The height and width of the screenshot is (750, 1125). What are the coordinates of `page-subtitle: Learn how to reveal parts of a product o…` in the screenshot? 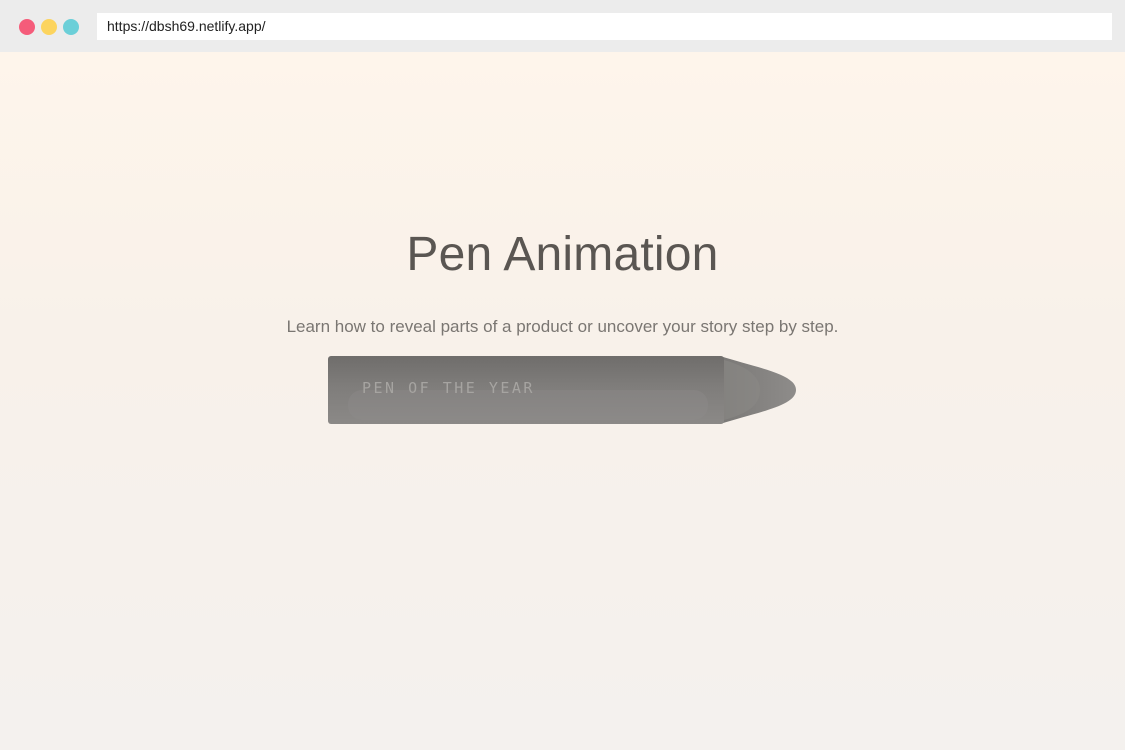 It's located at (562, 326).